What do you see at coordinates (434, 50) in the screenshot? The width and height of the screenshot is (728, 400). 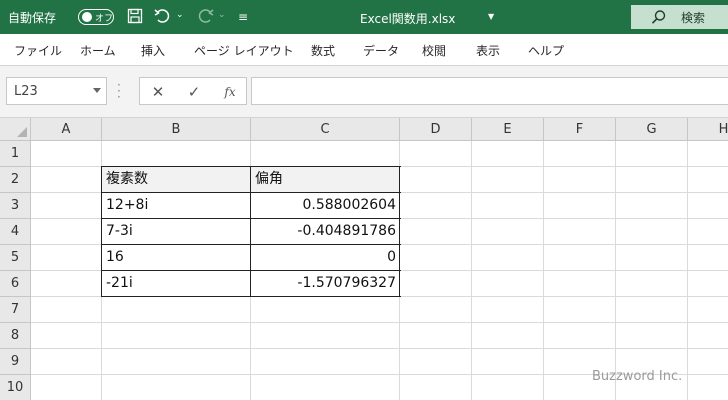 I see `tab-review: 校閲` at bounding box center [434, 50].